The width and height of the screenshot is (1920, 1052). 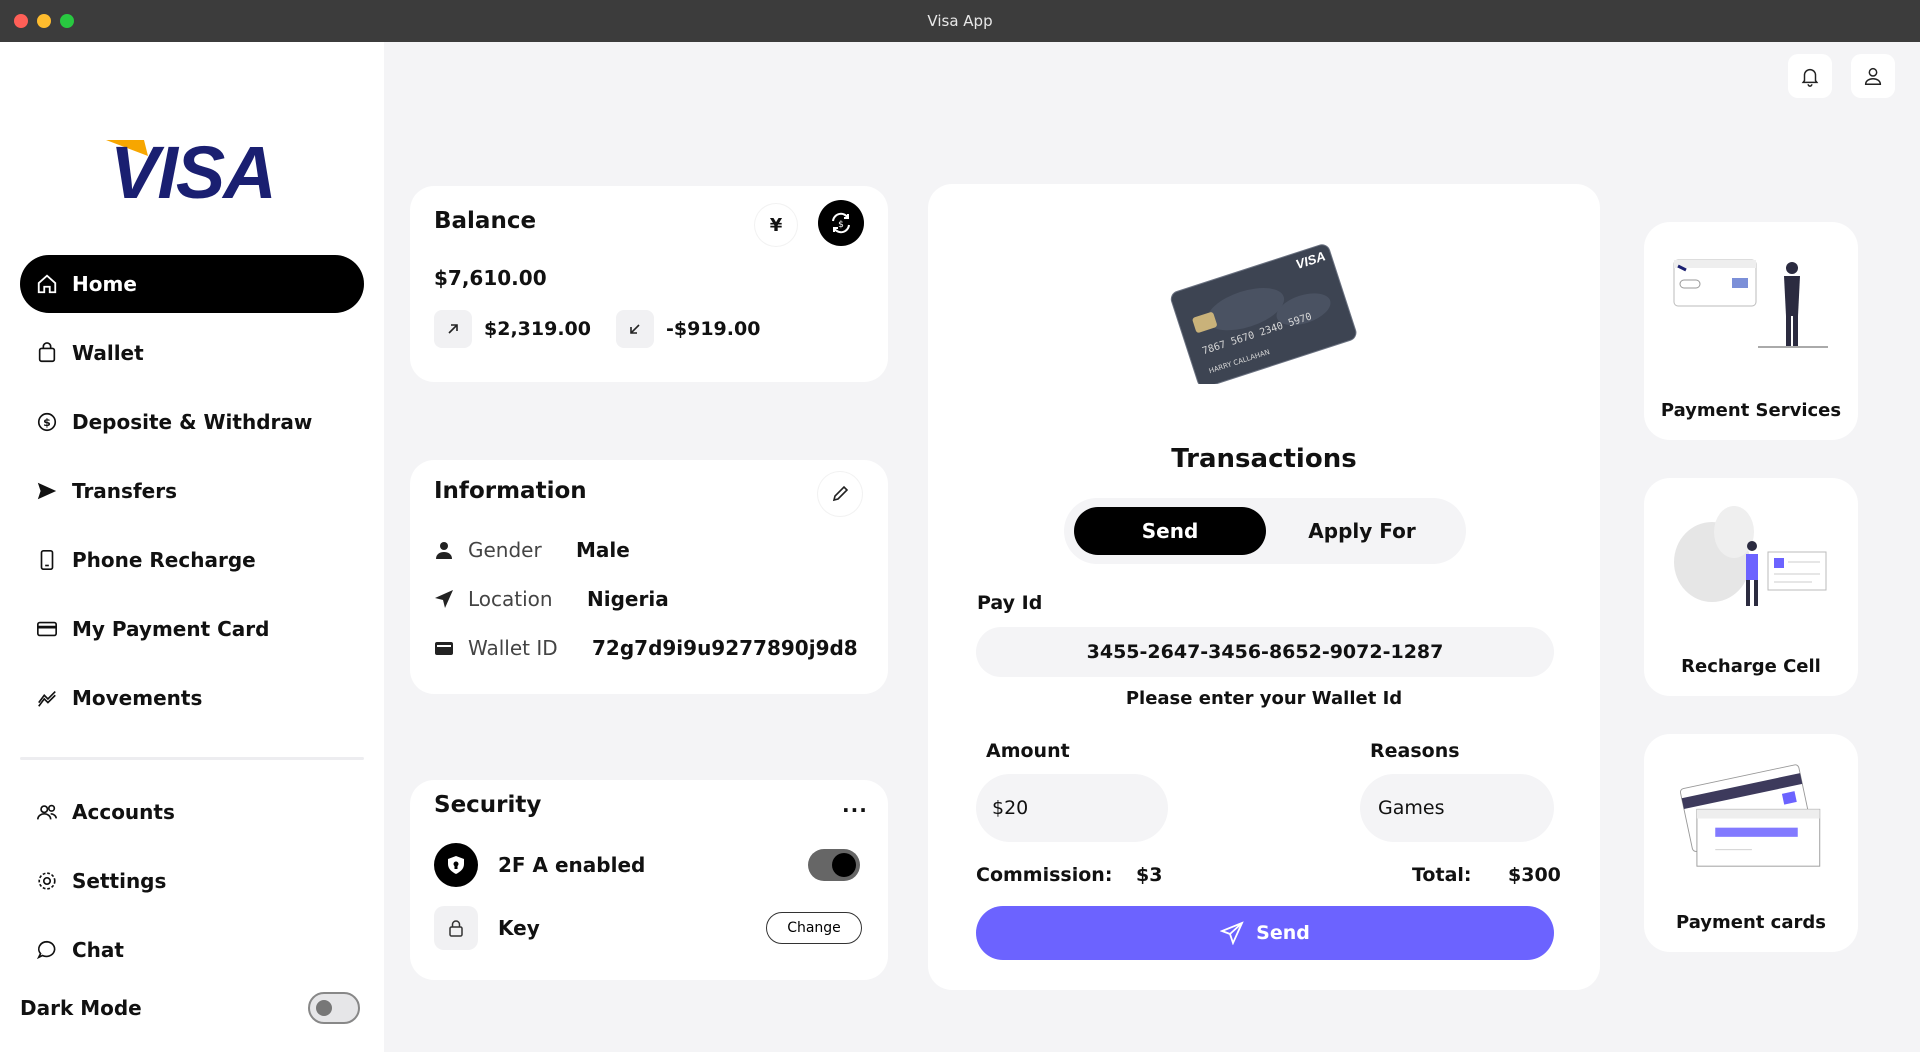 I want to click on chat-icon, so click(x=47, y=950).